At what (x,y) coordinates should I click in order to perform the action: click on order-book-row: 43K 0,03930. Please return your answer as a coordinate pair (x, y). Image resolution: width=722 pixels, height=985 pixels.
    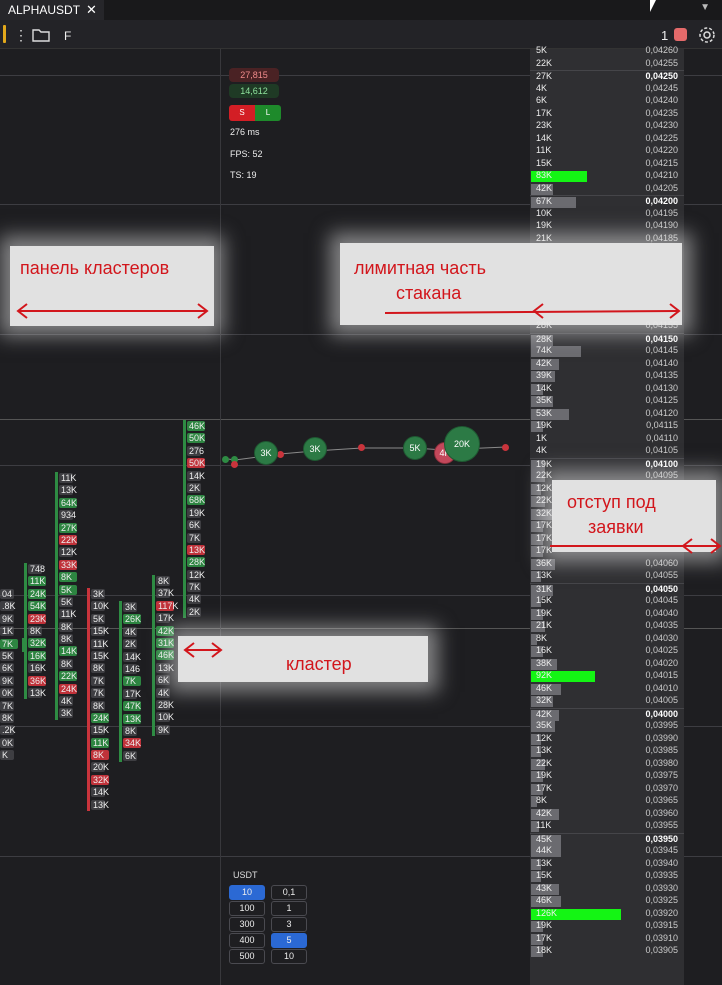
    Looking at the image, I should click on (607, 889).